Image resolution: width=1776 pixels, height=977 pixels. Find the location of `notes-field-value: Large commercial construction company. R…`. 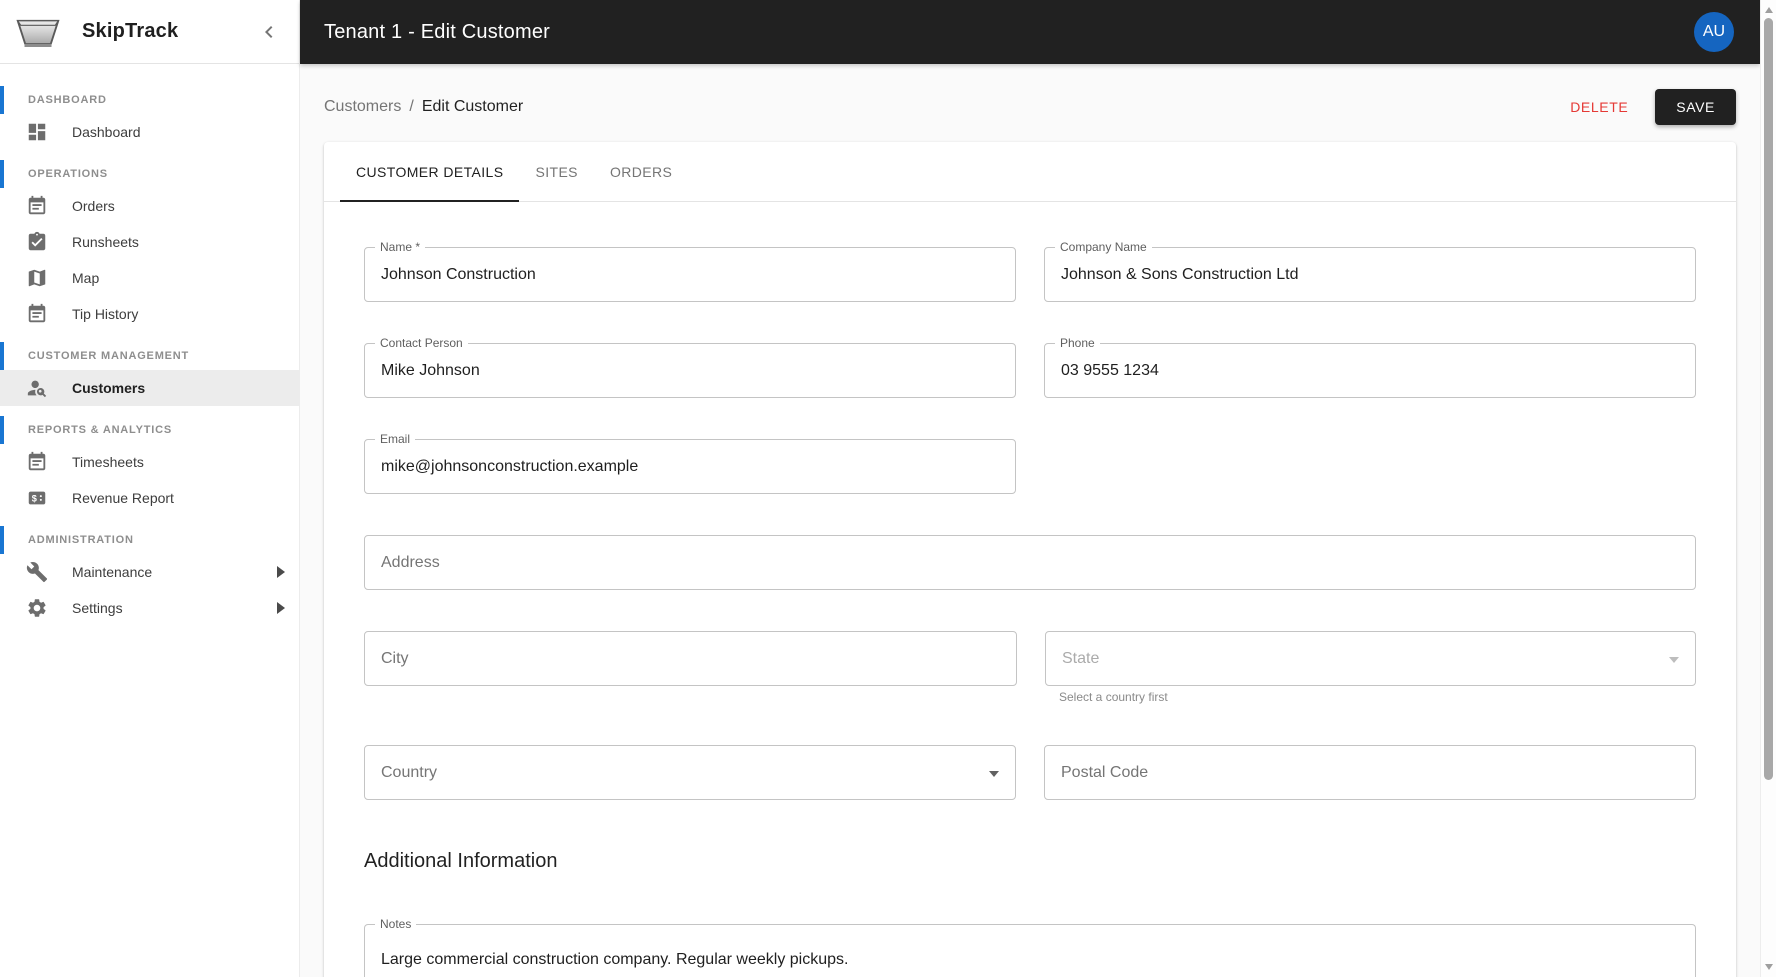

notes-field-value: Large commercial construction company. R… is located at coordinates (615, 959).